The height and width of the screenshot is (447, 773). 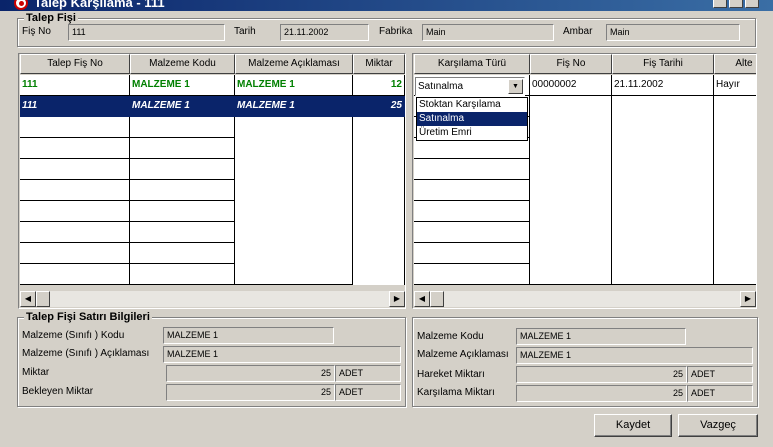 I want to click on karsilama-miktari-field: 25, so click(x=601, y=393).